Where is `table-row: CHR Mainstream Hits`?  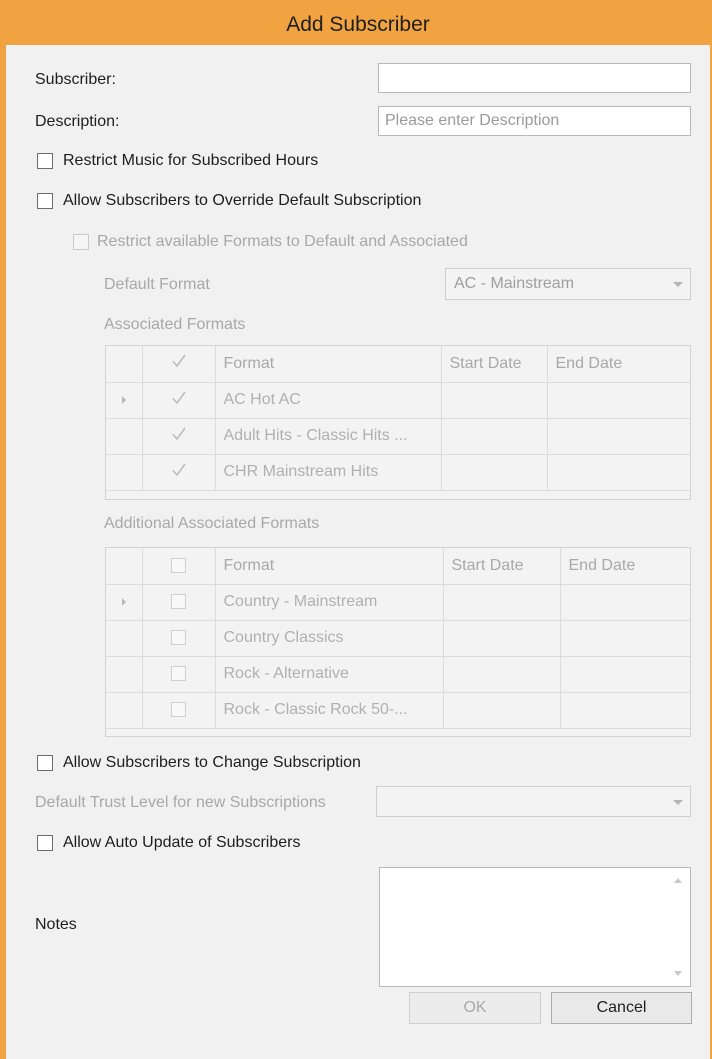 table-row: CHR Mainstream Hits is located at coordinates (398, 472).